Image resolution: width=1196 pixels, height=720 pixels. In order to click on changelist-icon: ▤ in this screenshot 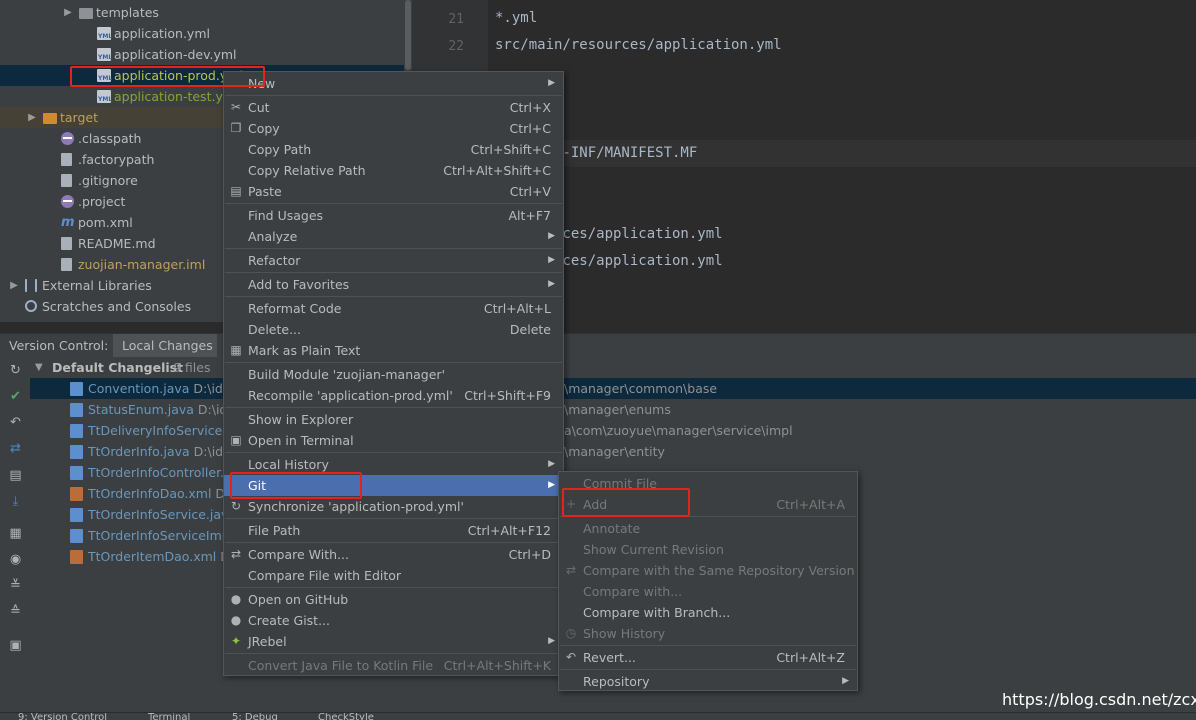, I will do `click(15, 475)`.